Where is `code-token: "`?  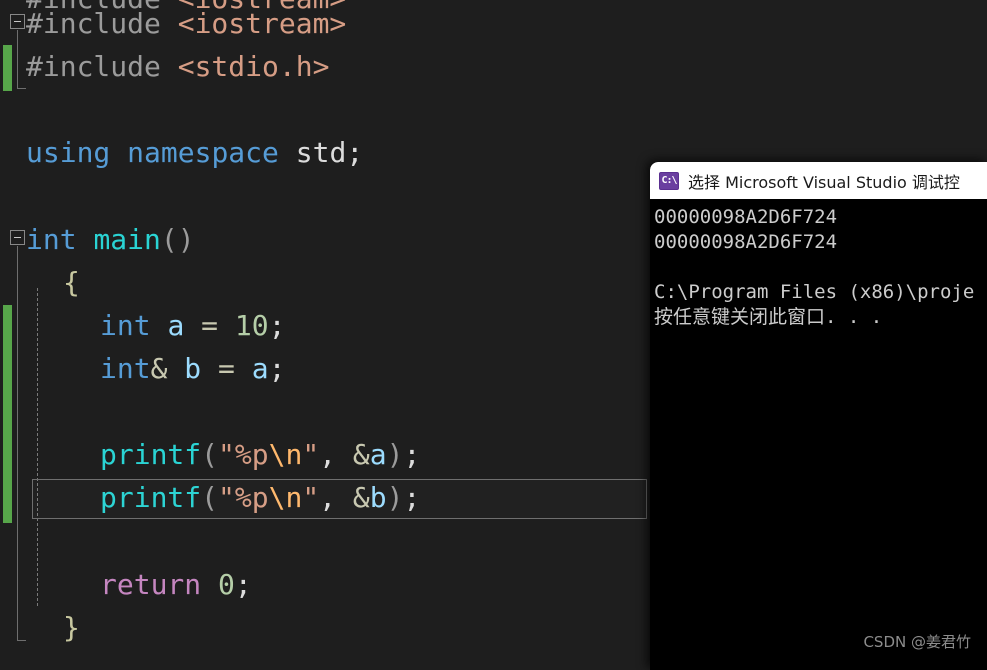
code-token: " is located at coordinates (311, 454).